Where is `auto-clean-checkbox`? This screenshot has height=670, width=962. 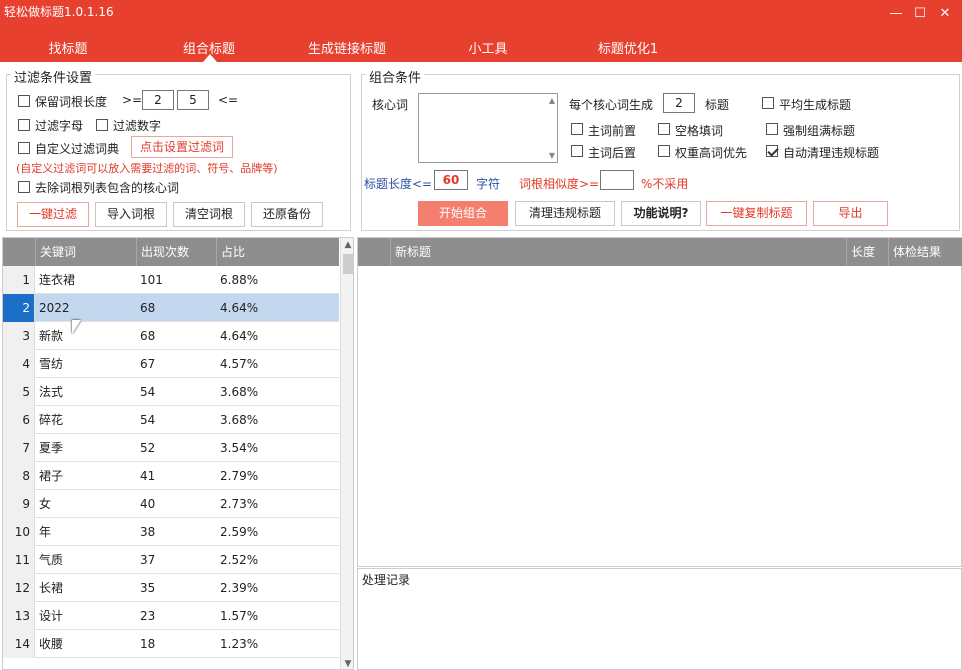 auto-clean-checkbox is located at coordinates (772, 151).